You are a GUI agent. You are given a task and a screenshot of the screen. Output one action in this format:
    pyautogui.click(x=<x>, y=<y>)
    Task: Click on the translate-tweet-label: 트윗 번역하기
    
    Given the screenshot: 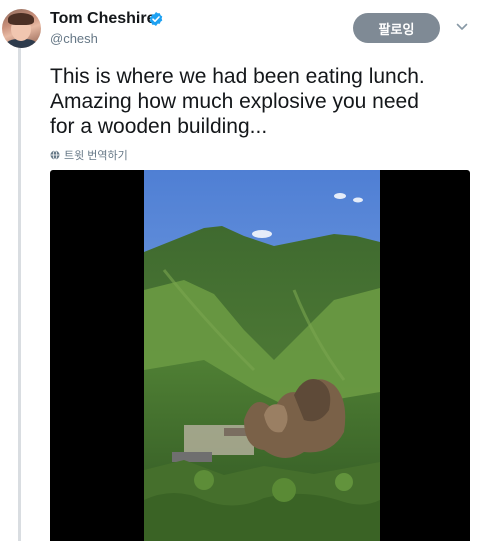 What is the action you would take?
    pyautogui.click(x=96, y=156)
    